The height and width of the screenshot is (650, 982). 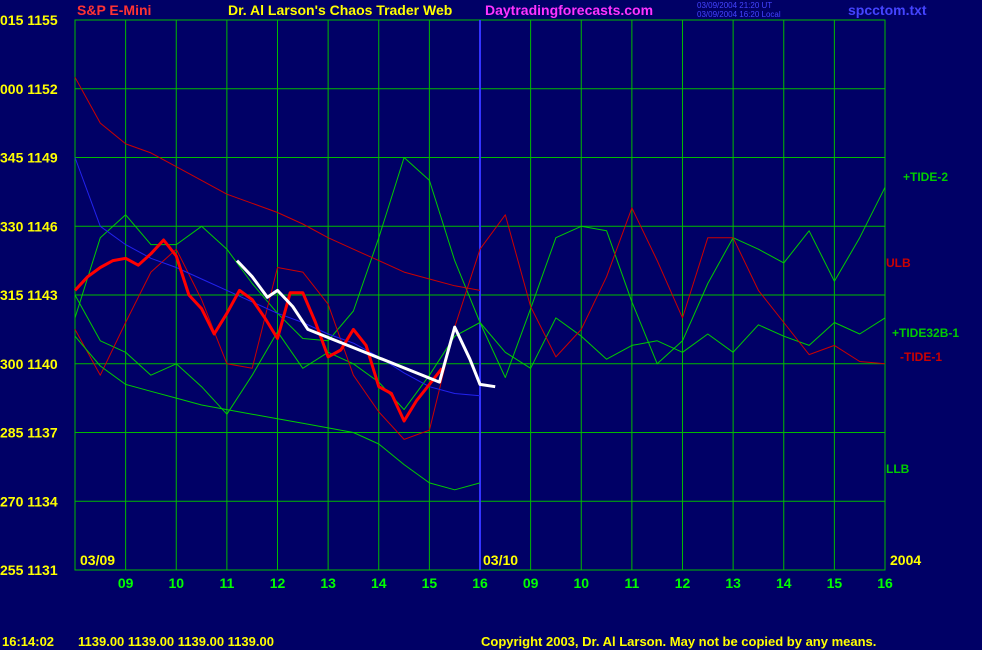 What do you see at coordinates (97, 560) in the screenshot?
I see `date-label-1: 03/09` at bounding box center [97, 560].